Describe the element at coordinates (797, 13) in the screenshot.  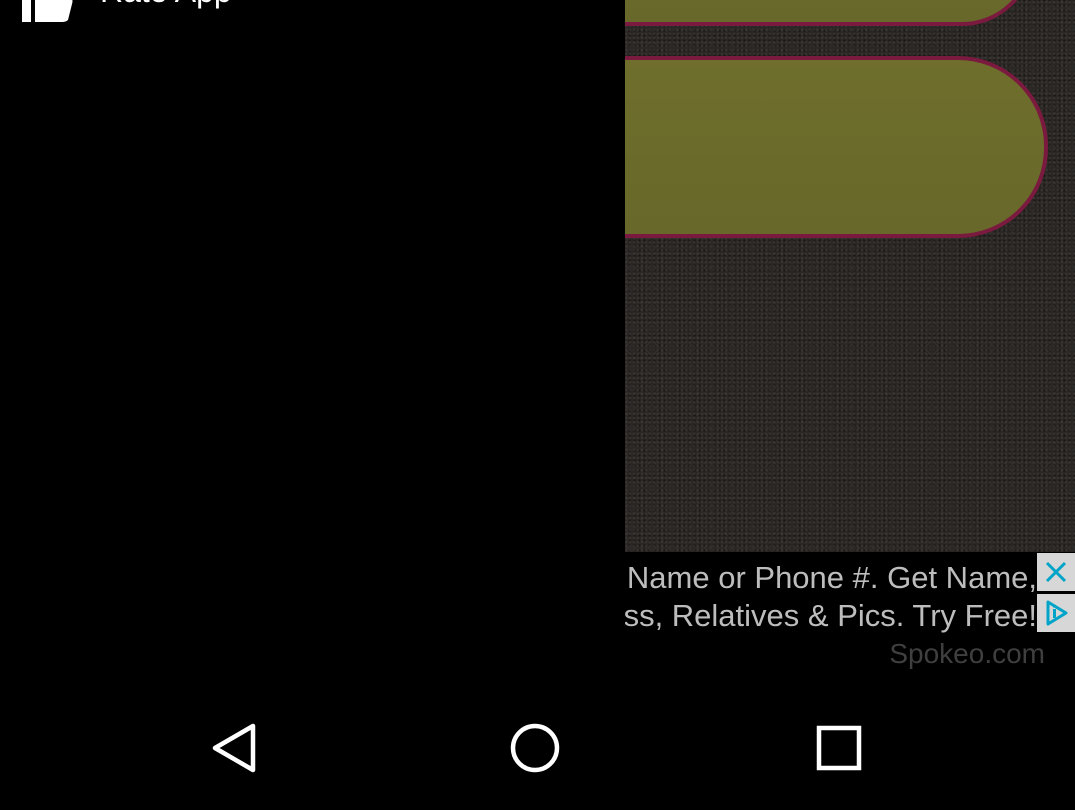
I see `menu-pill-button-top` at that location.